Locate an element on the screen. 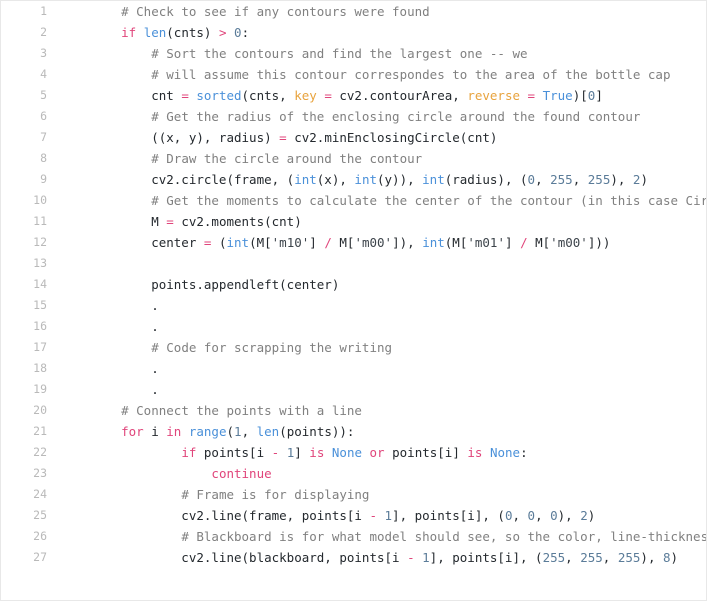 This screenshot has width=707, height=601. code-line-content: # Draw the circle around the contour is located at coordinates (383, 158).